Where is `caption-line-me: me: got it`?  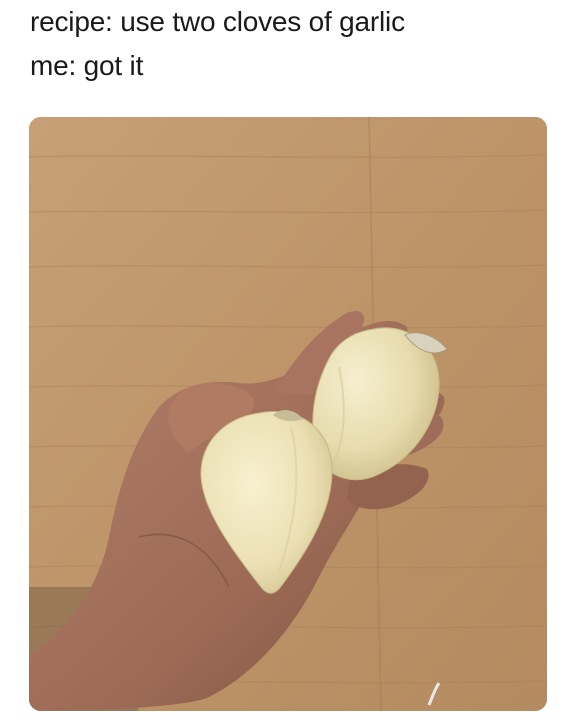 caption-line-me: me: got it is located at coordinates (87, 65).